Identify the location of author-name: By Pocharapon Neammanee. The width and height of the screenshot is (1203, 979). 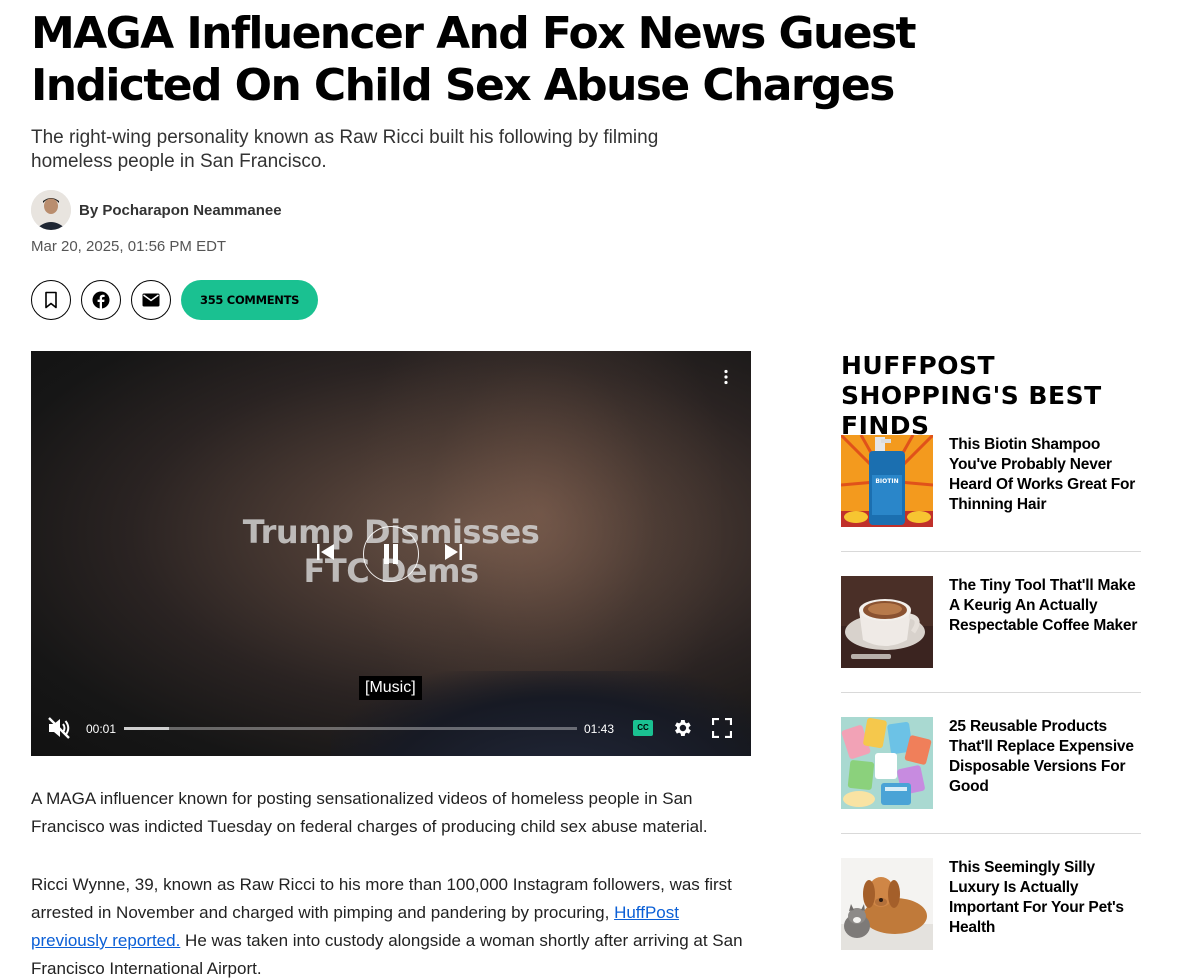
(180, 210).